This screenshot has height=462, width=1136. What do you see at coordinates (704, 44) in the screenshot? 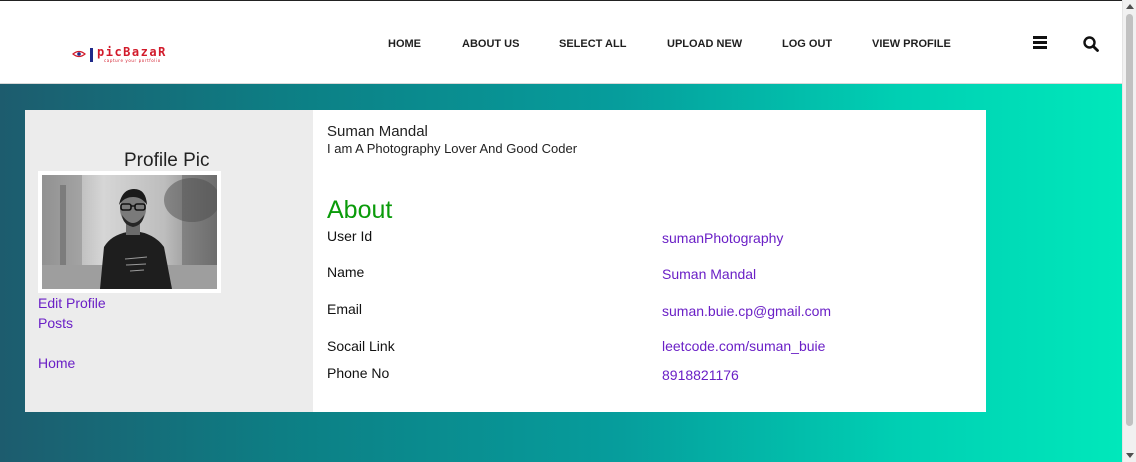
I see `nav-upload-new: UPLOAD NEW` at bounding box center [704, 44].